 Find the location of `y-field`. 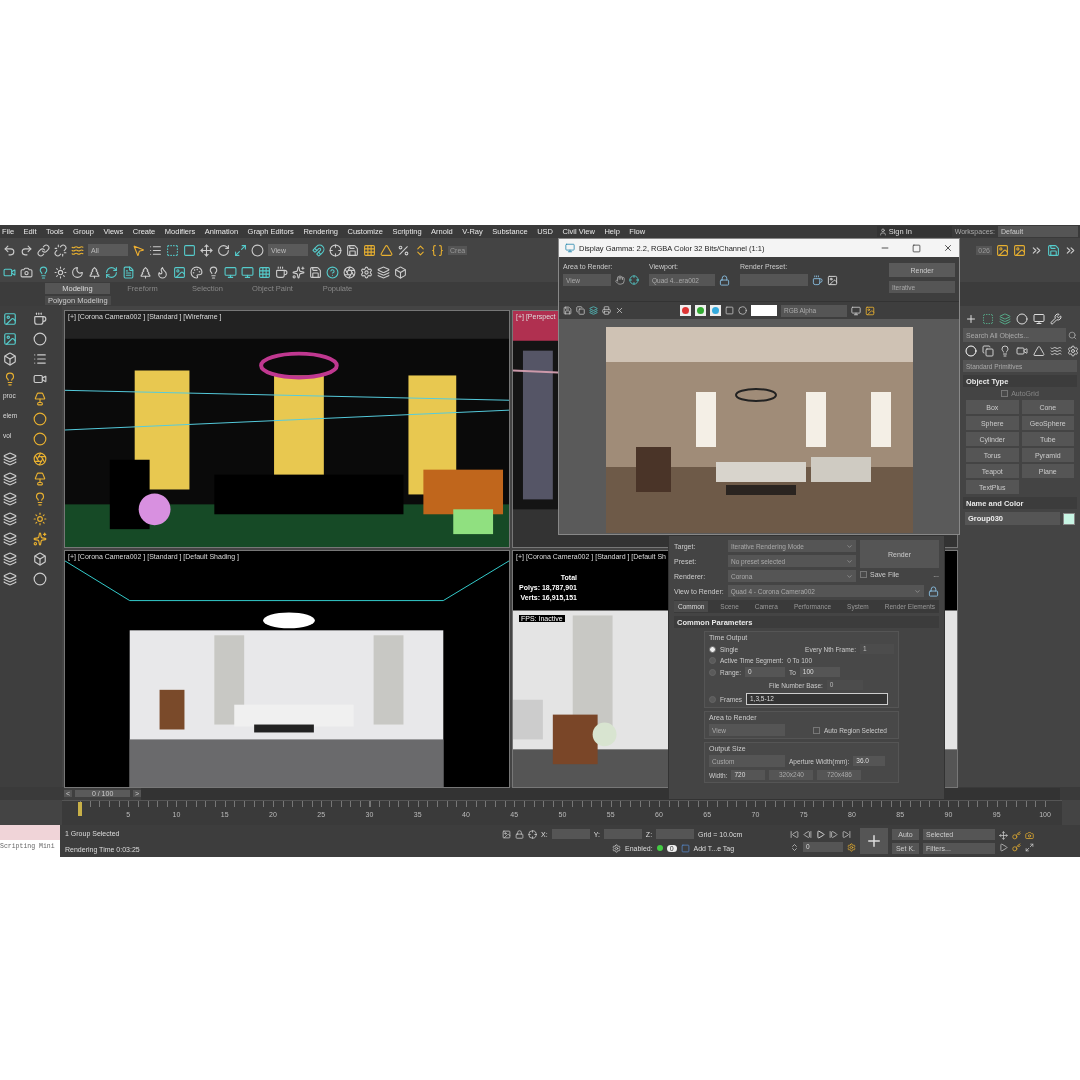

y-field is located at coordinates (622, 834).